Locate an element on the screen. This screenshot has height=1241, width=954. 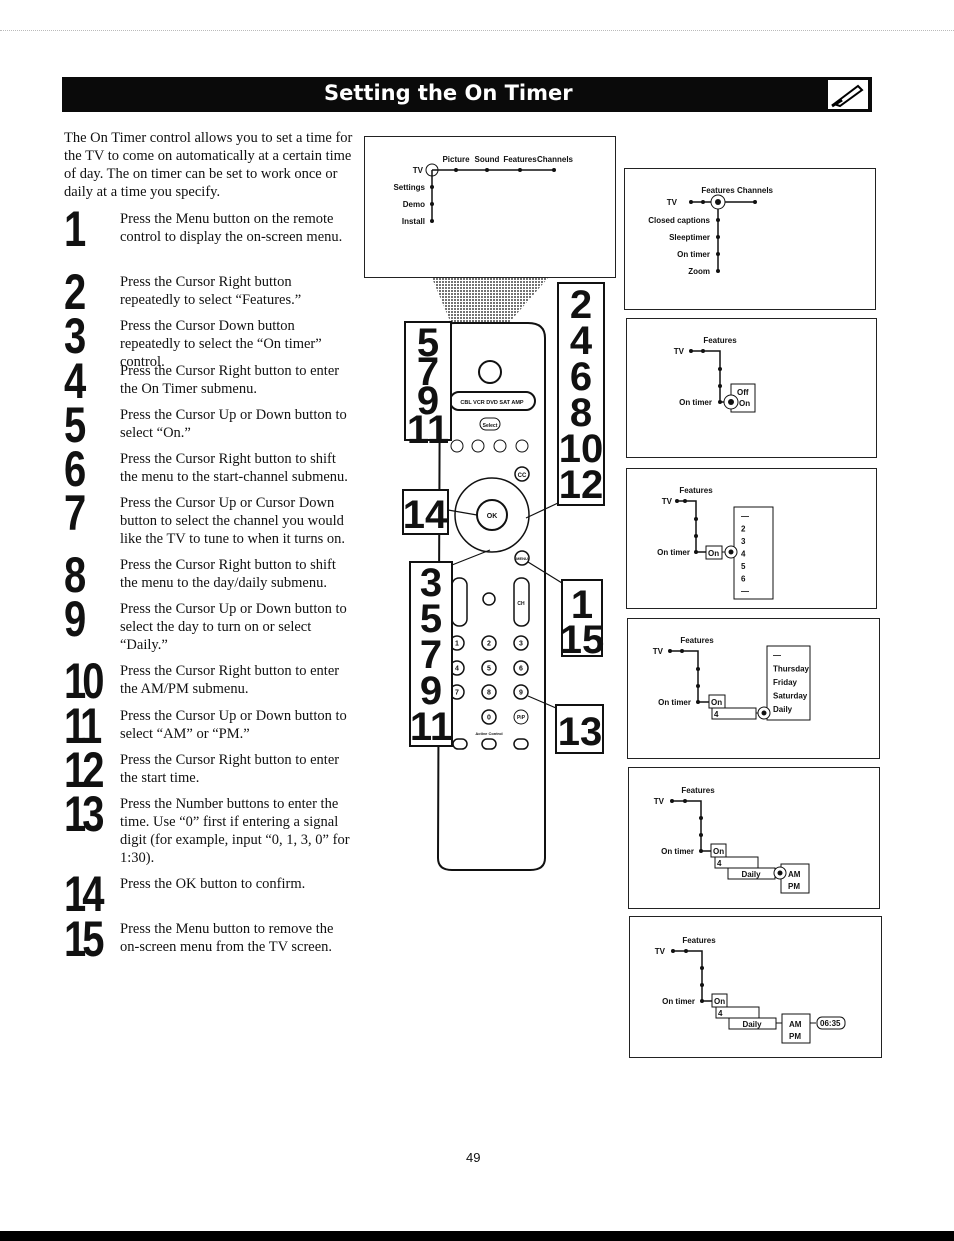
digit-label: 8 is located at coordinates (489, 693).